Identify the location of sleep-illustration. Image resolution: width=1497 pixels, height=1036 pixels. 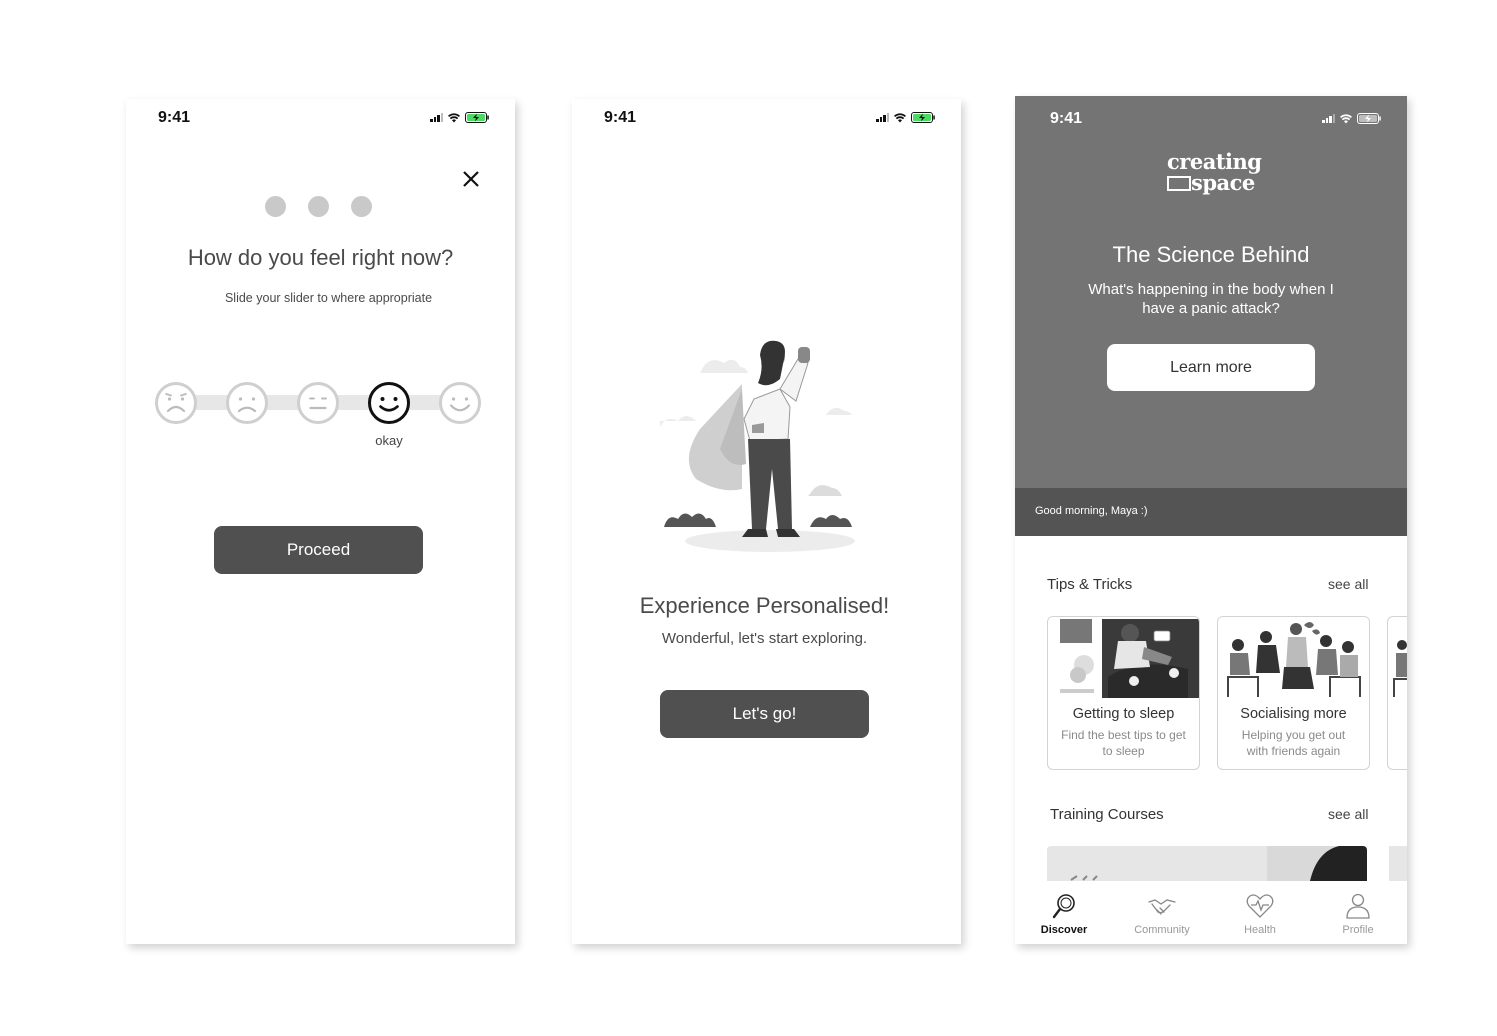
(1123, 658).